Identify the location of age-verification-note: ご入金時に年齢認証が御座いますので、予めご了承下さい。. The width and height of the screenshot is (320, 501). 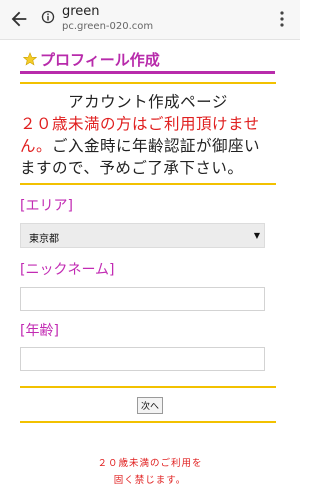
(140, 157).